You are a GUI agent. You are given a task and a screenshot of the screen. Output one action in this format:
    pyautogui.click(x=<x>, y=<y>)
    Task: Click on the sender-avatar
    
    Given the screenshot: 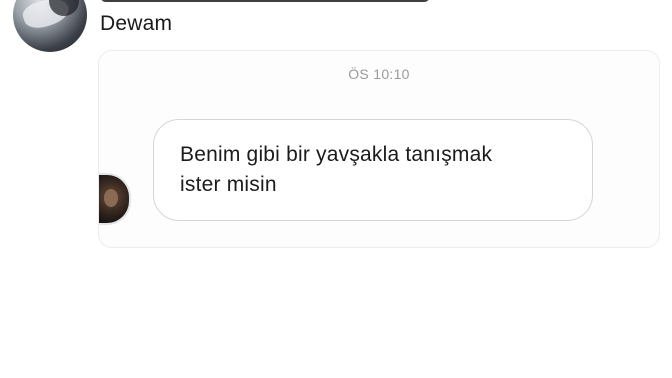 What is the action you would take?
    pyautogui.click(x=115, y=199)
    